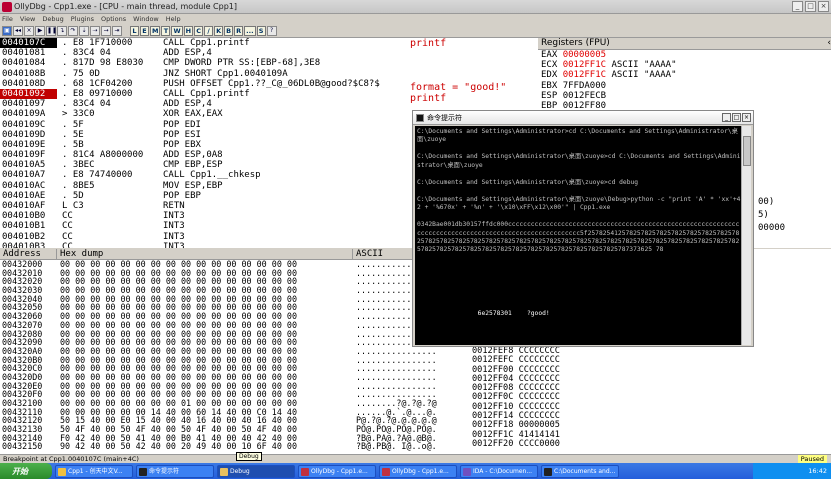  I want to click on cmd-minimize-button: _, so click(726, 117).